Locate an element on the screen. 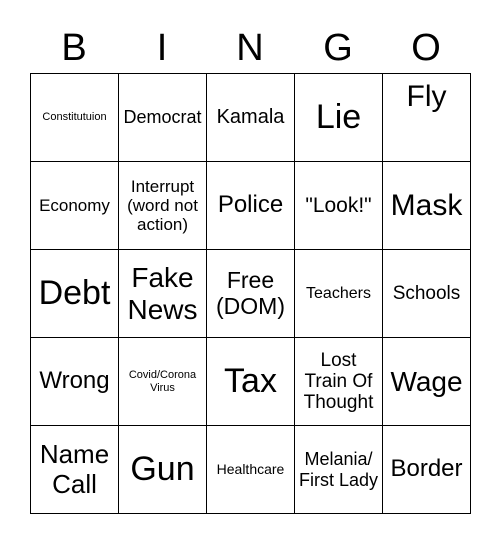 The width and height of the screenshot is (500, 544). bingo-cell: Gun is located at coordinates (163, 470).